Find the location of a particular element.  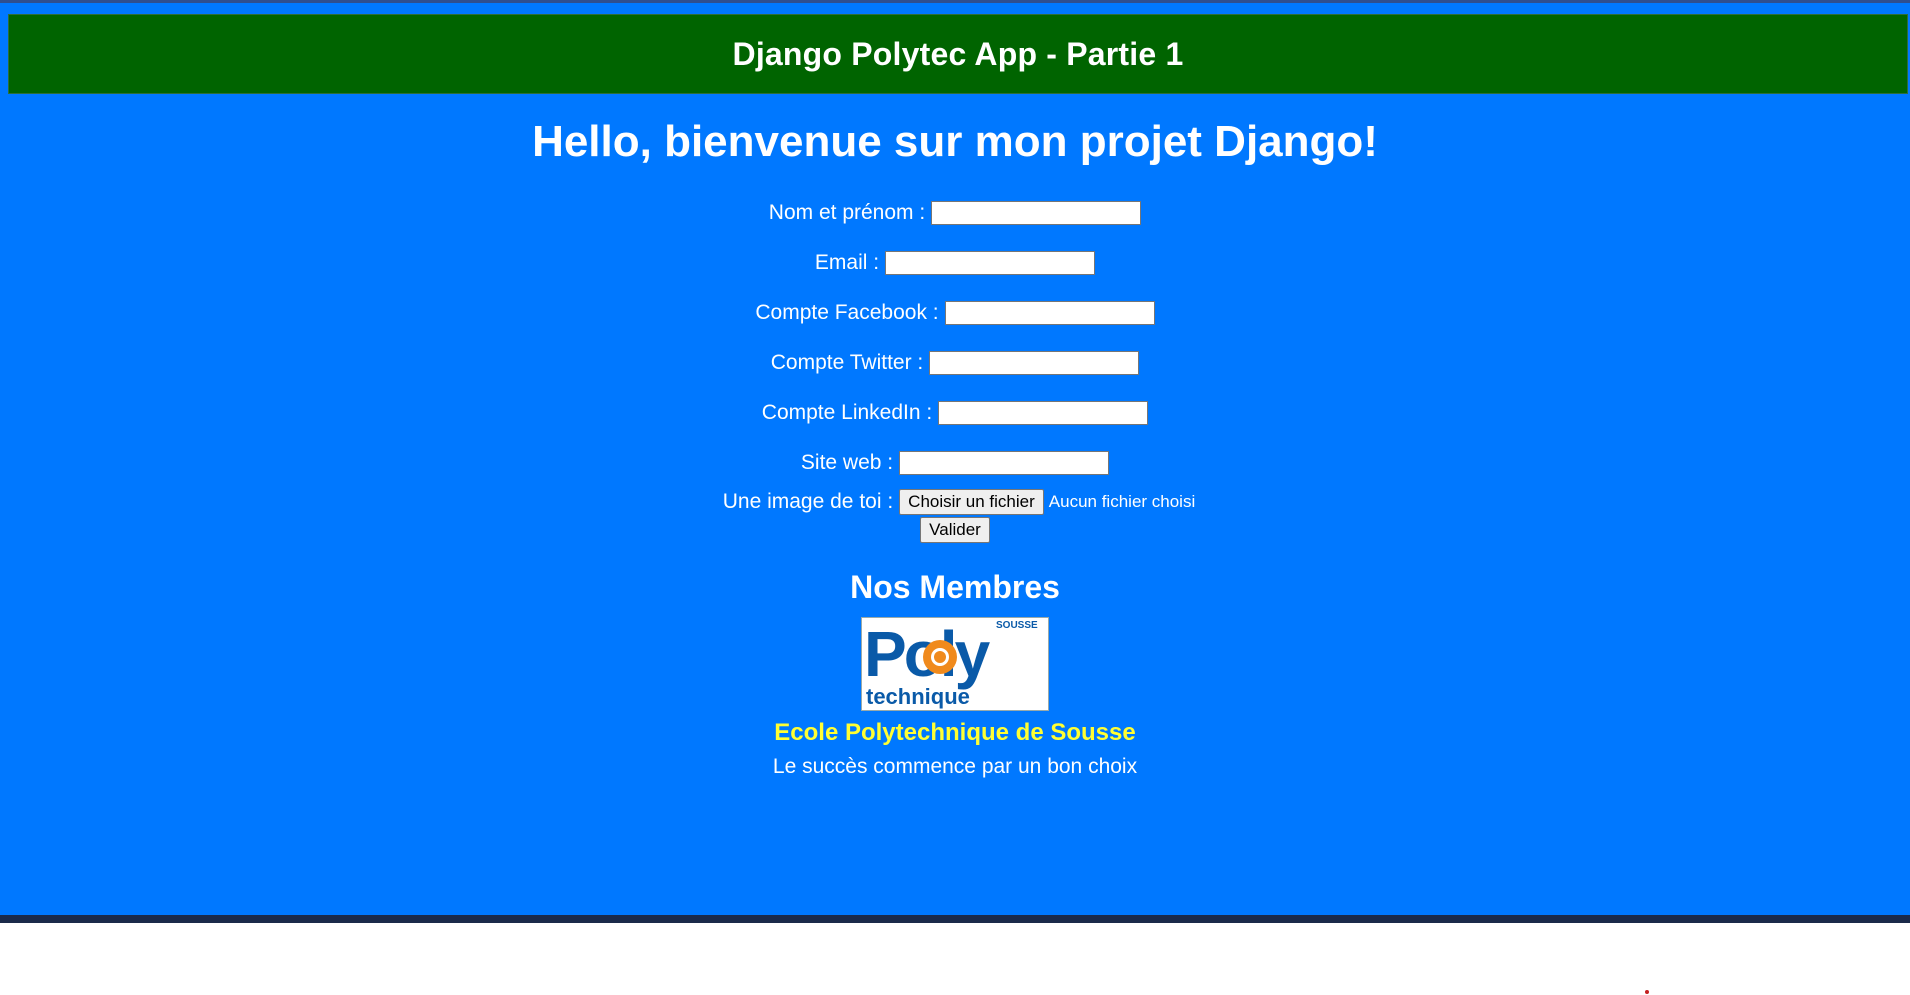

logo-tag: SOUSSE is located at coordinates (1017, 625).